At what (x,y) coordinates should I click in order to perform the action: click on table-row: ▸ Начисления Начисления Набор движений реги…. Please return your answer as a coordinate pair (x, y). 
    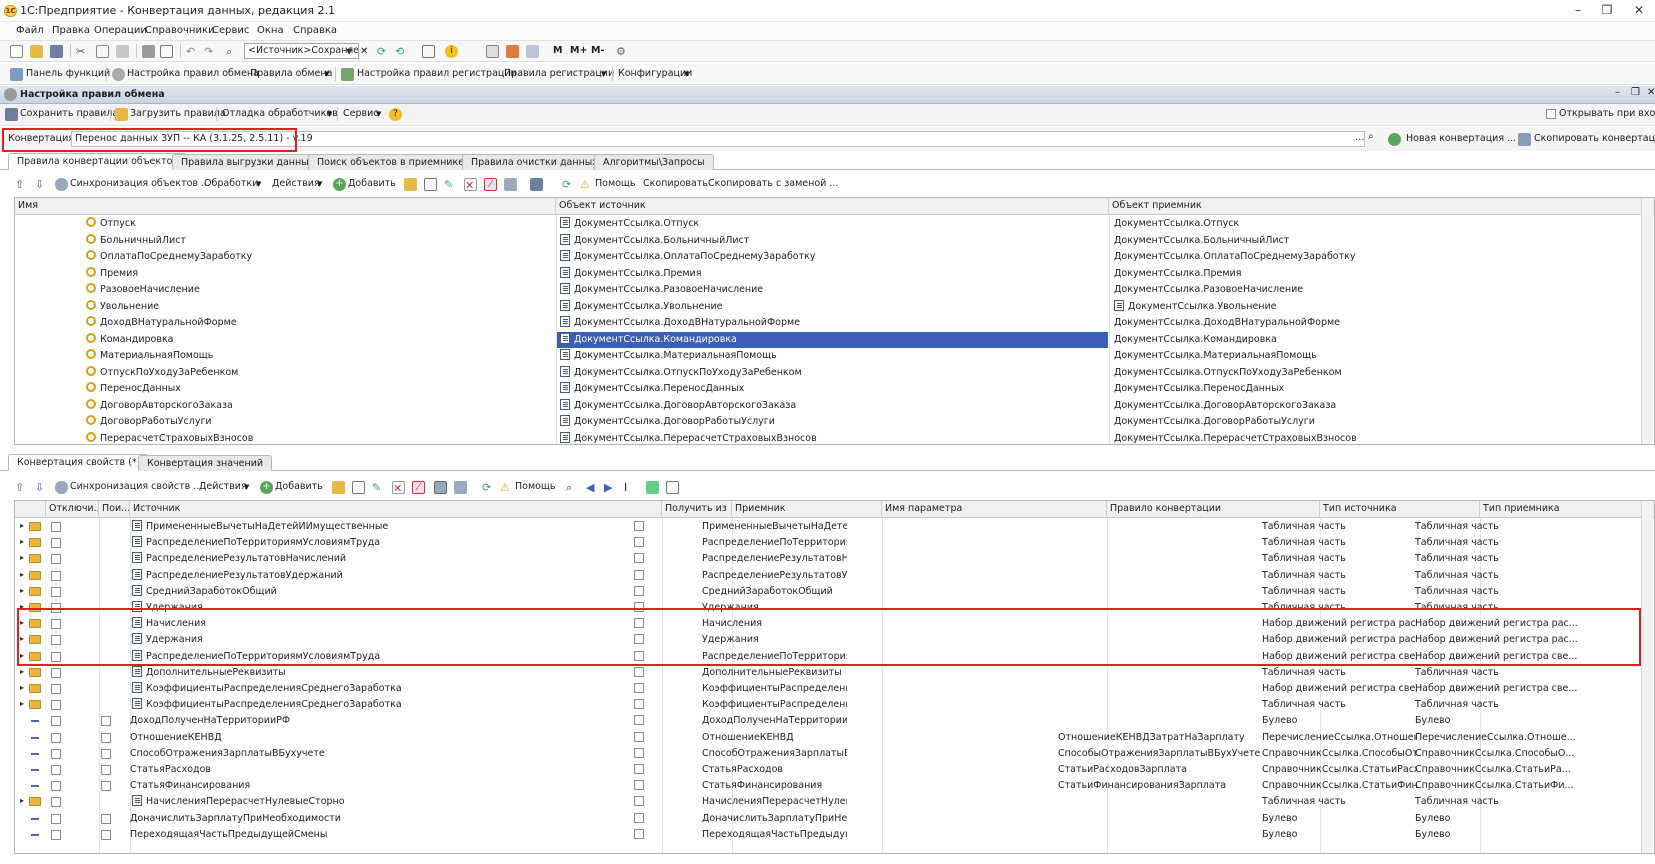
    Looking at the image, I should click on (828, 624).